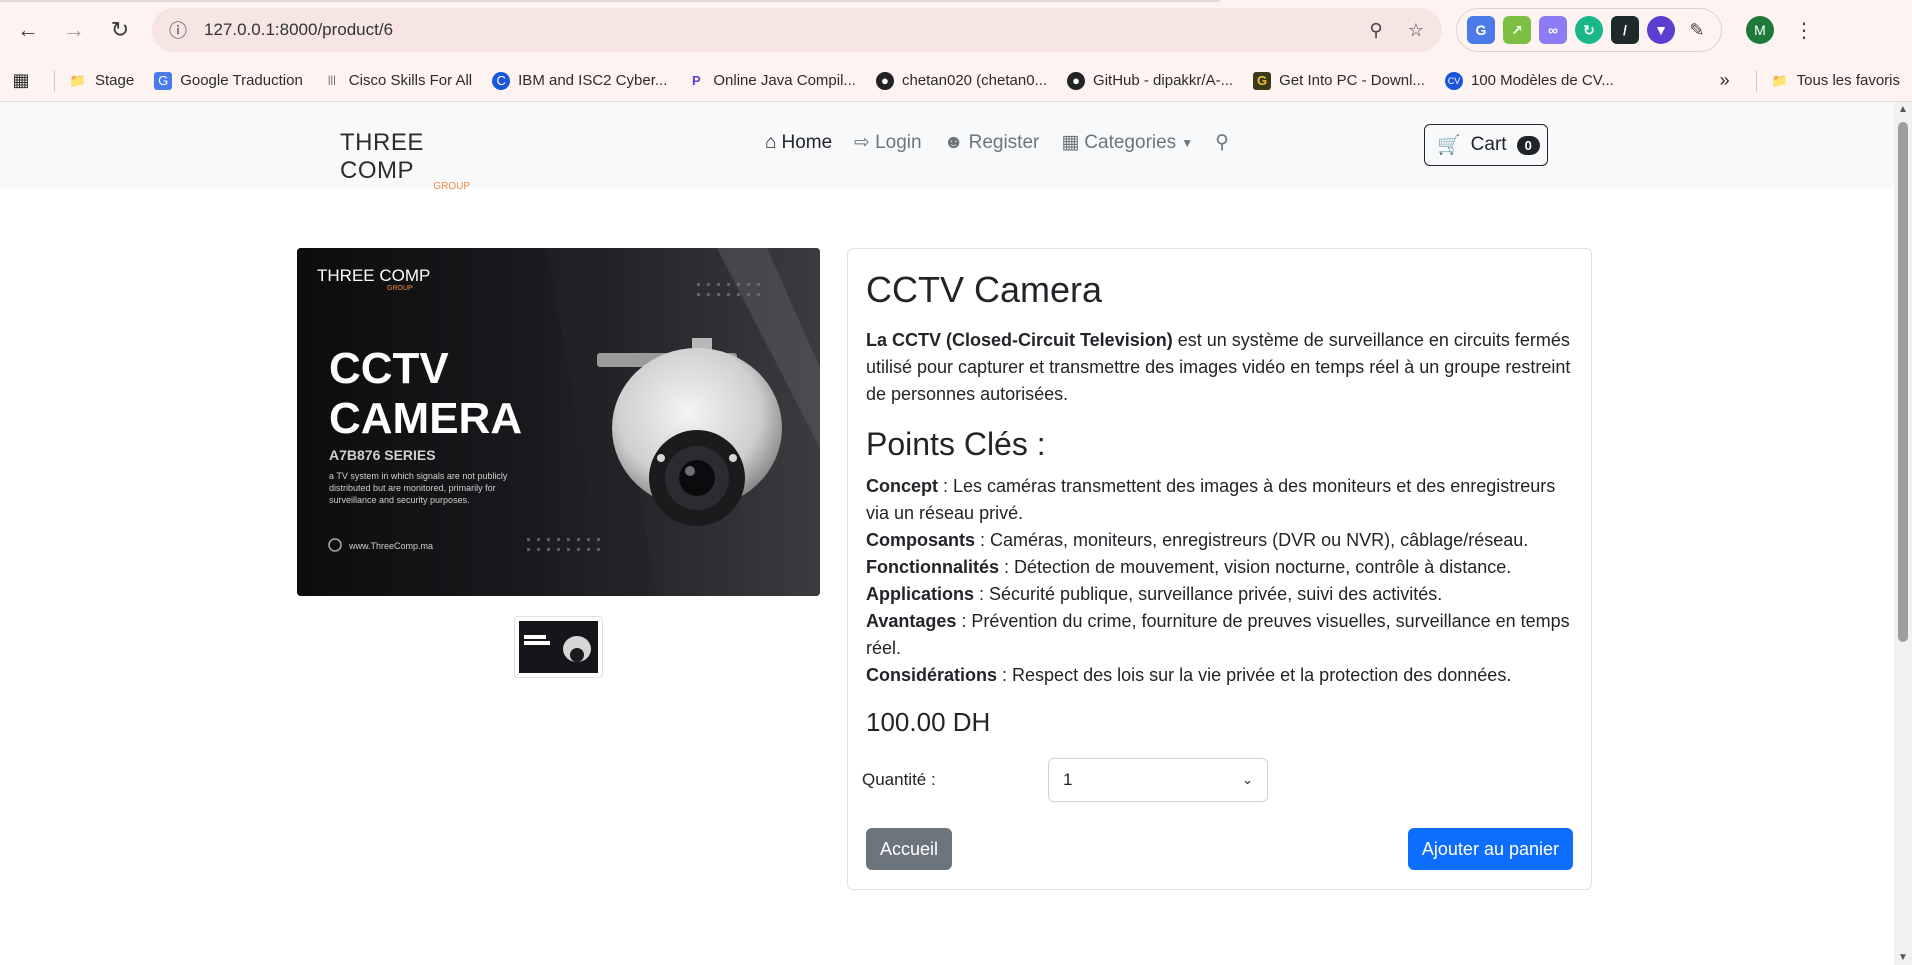 The height and width of the screenshot is (965, 1912). What do you see at coordinates (992, 143) in the screenshot?
I see `nav-register: ☻ Register` at bounding box center [992, 143].